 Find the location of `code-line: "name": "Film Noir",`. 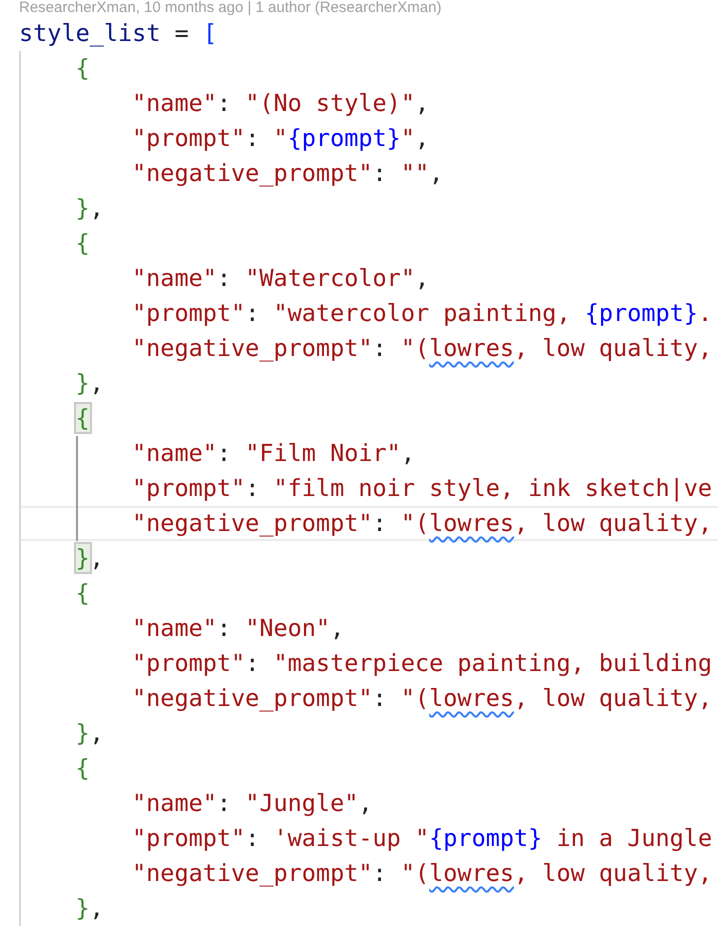

code-line: "name": "Film Noir", is located at coordinates (273, 453).